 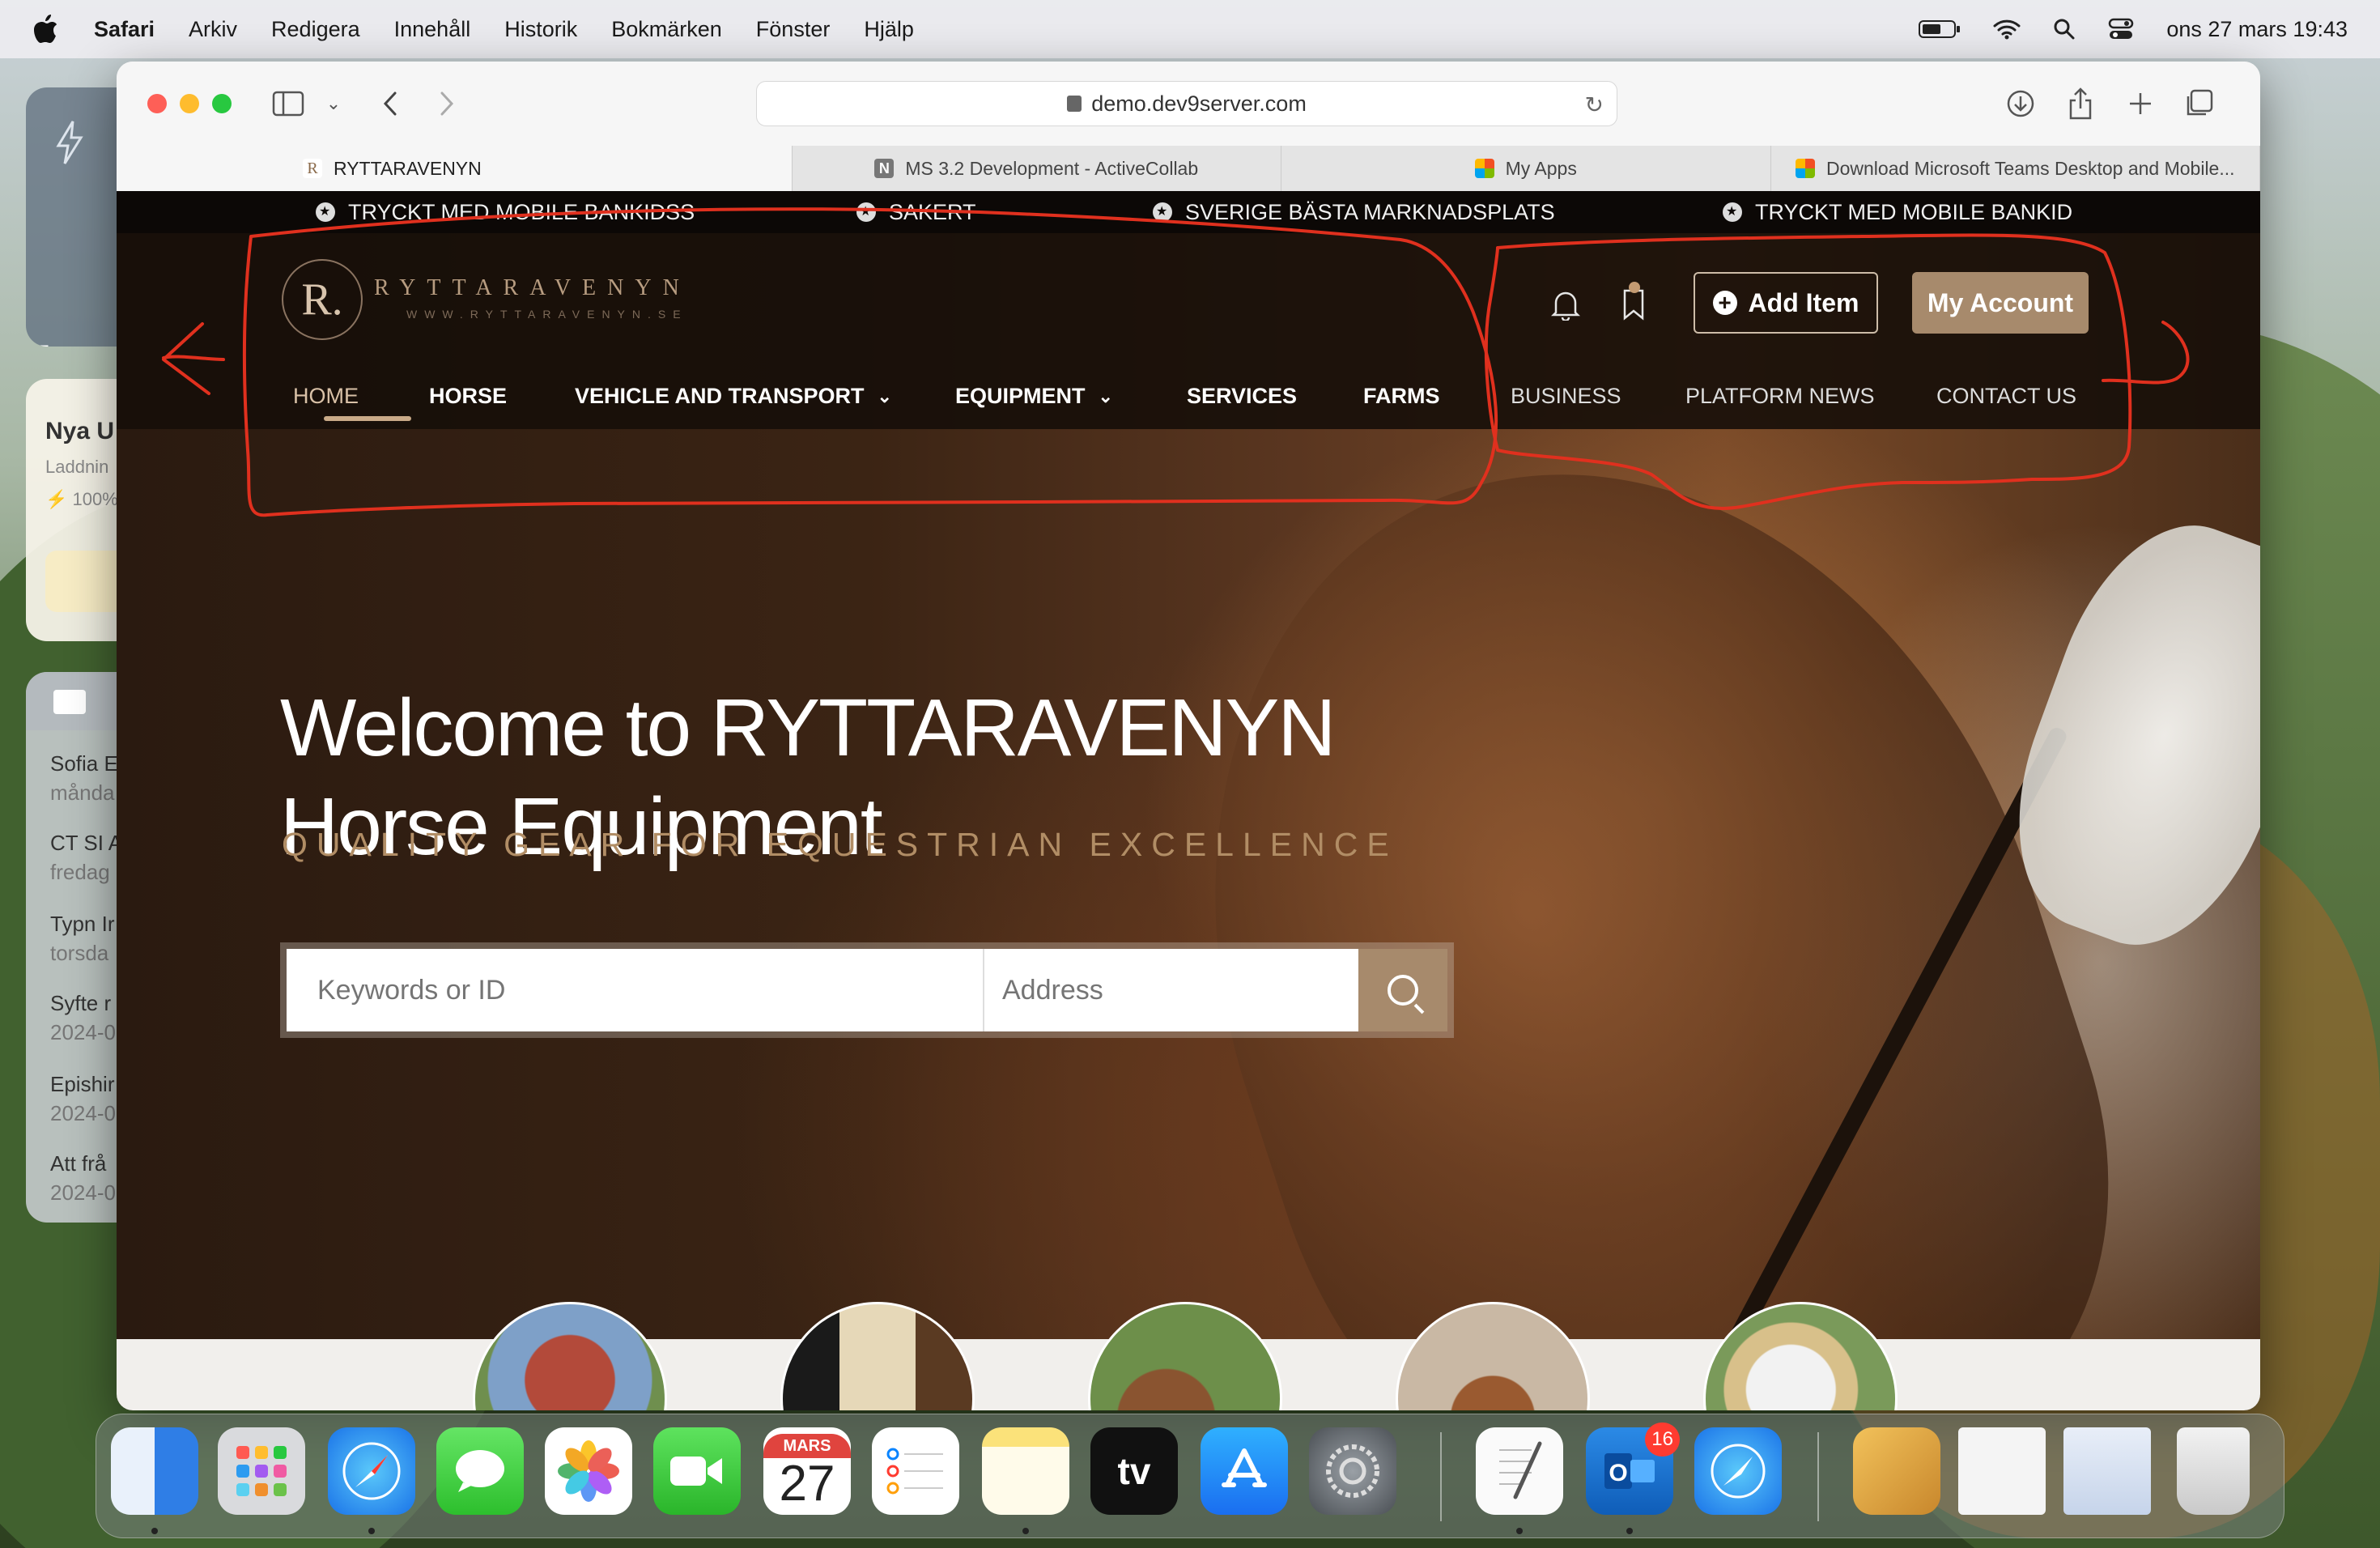 What do you see at coordinates (2198, 104) in the screenshot?
I see `tab-overview-icon` at bounding box center [2198, 104].